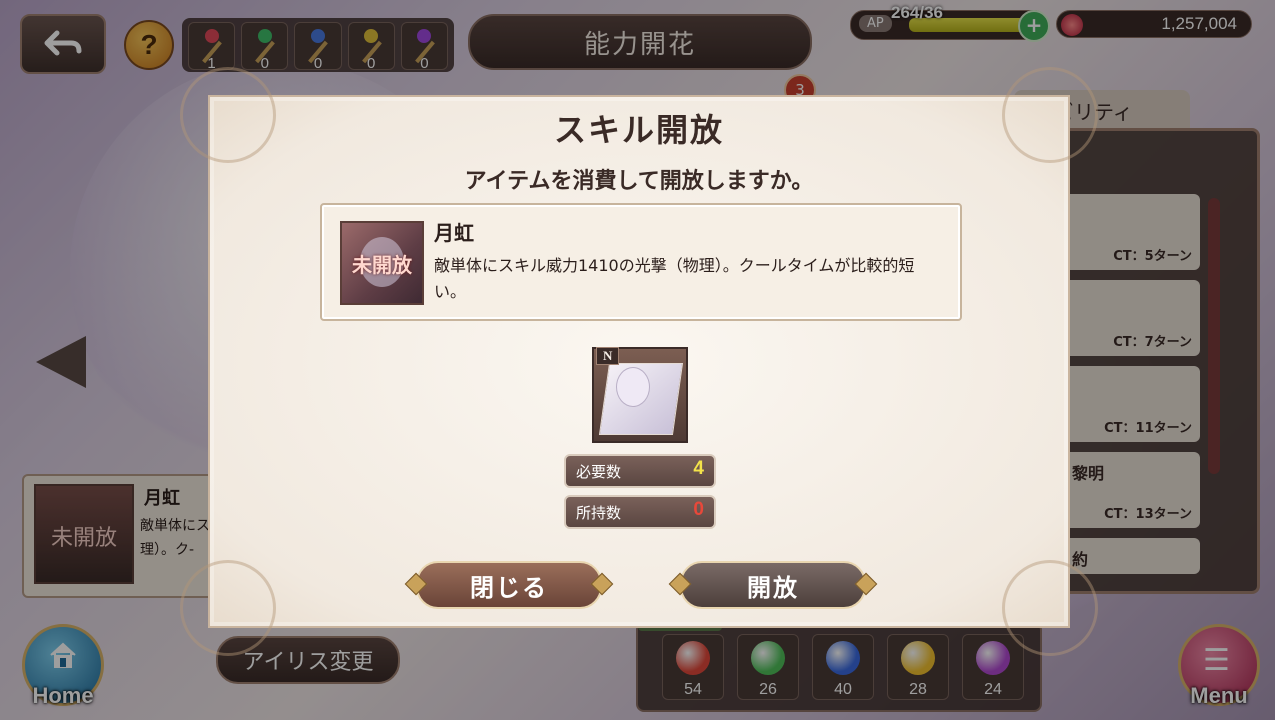 The image size is (1275, 720). What do you see at coordinates (638, 130) in the screenshot?
I see `dialog-title: スキル開放` at bounding box center [638, 130].